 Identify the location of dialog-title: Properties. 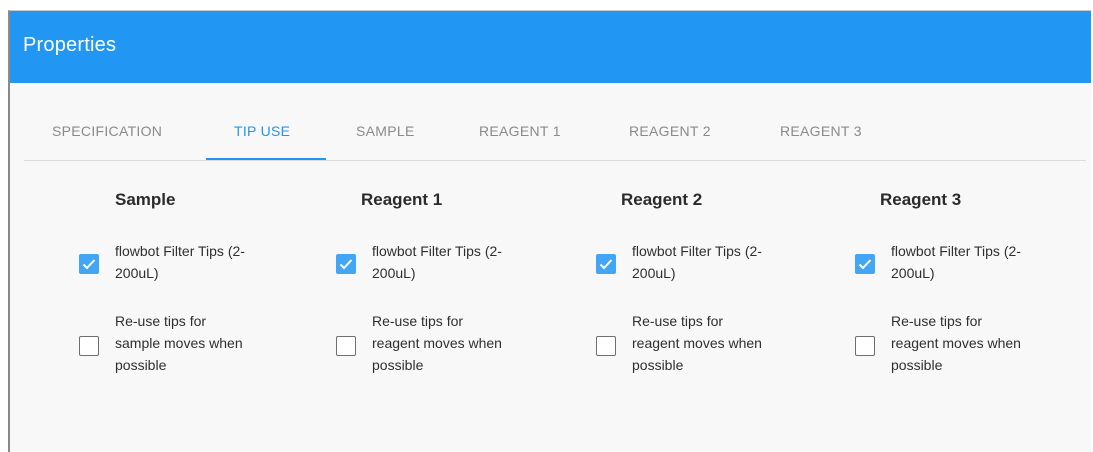
(70, 45).